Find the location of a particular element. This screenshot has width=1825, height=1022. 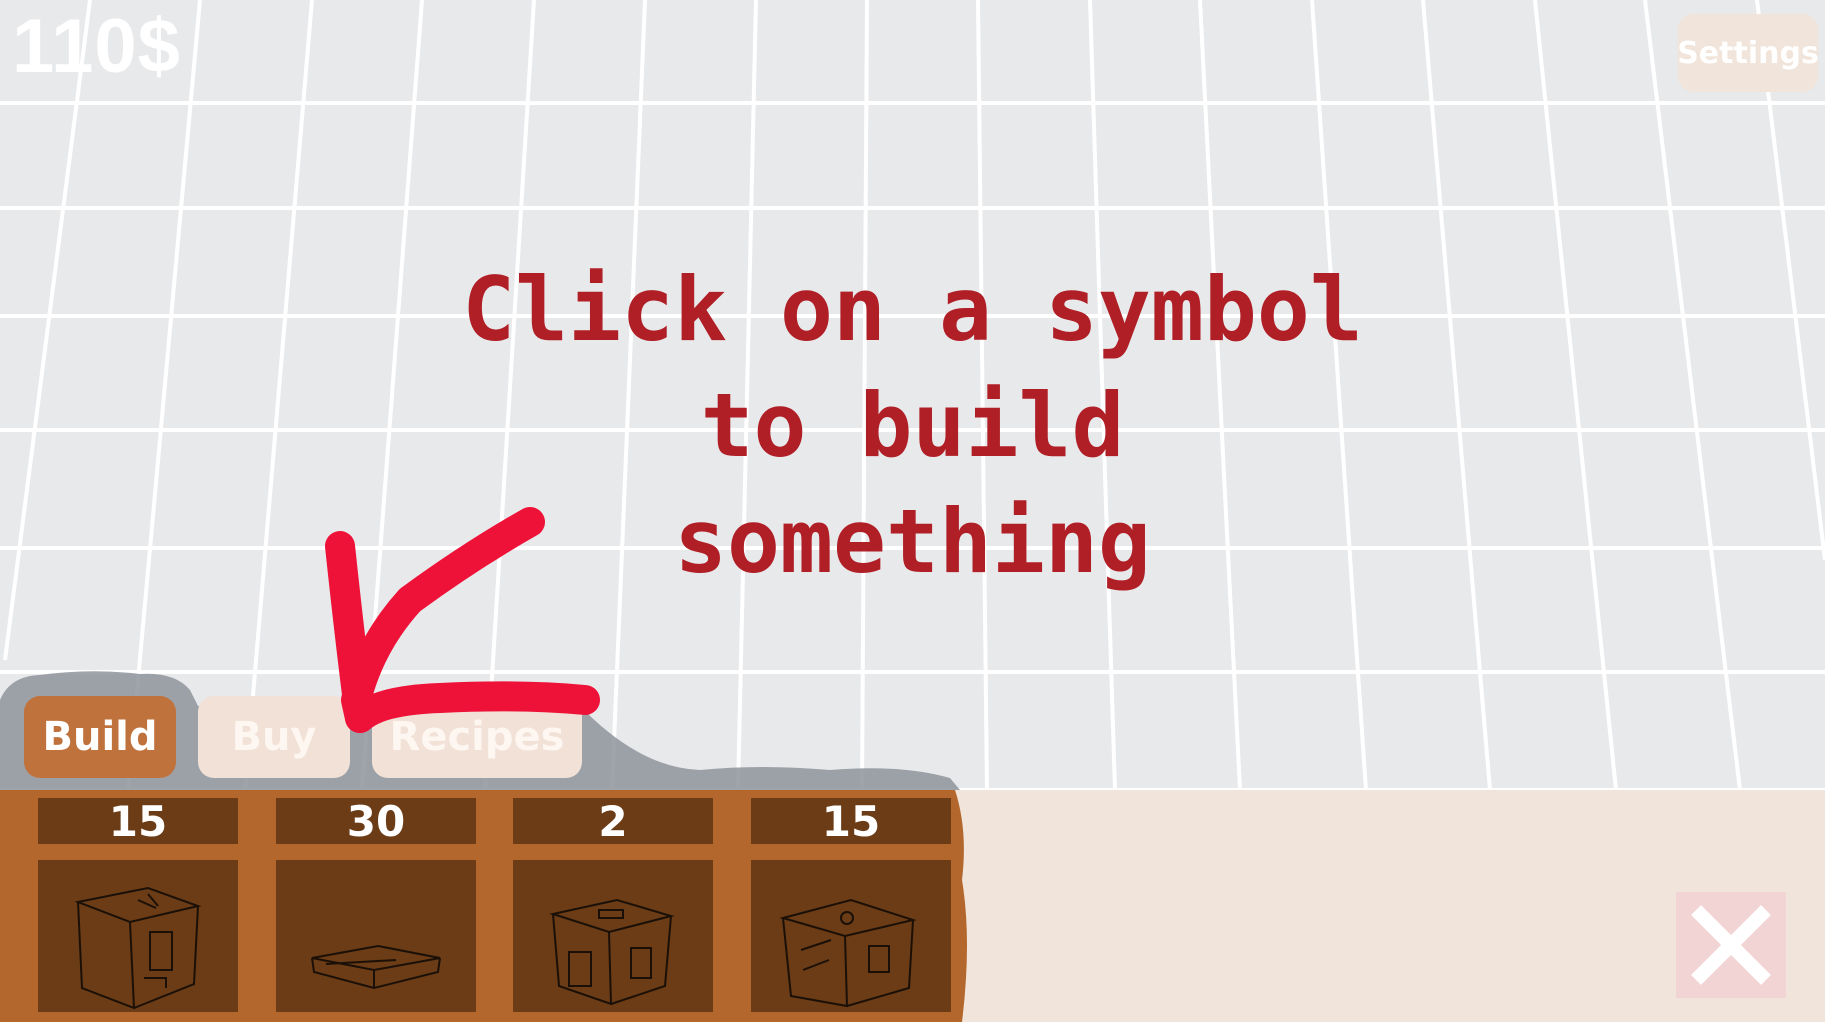

tutorial-arrow-icon is located at coordinates (462, 620).